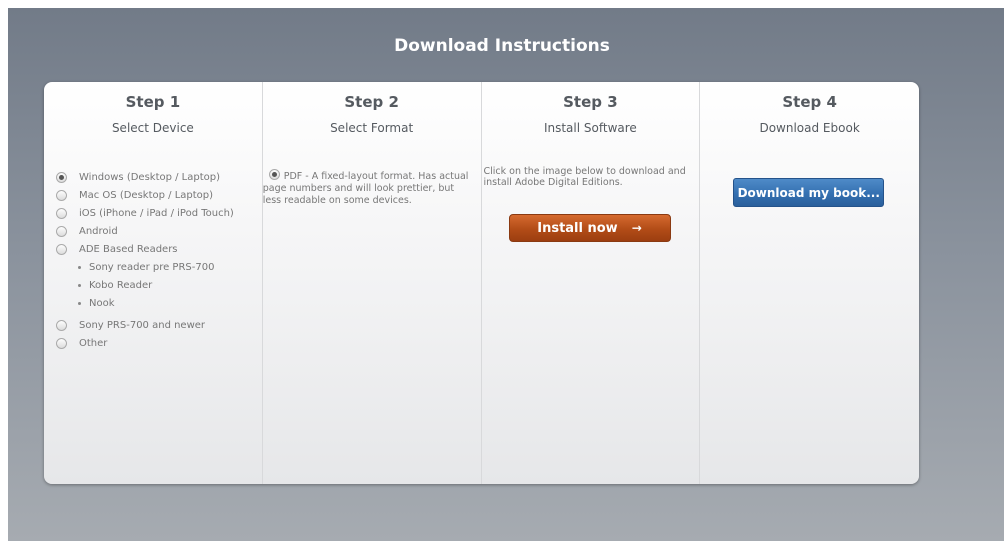 This screenshot has height=541, width=1004. I want to click on ade-reader-label: Nook, so click(102, 303).